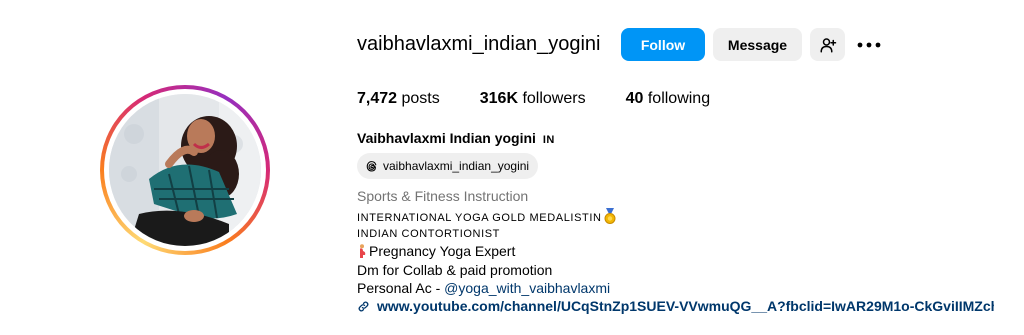 The height and width of the screenshot is (335, 1024). I want to click on posts-count: 7,472, so click(377, 98).